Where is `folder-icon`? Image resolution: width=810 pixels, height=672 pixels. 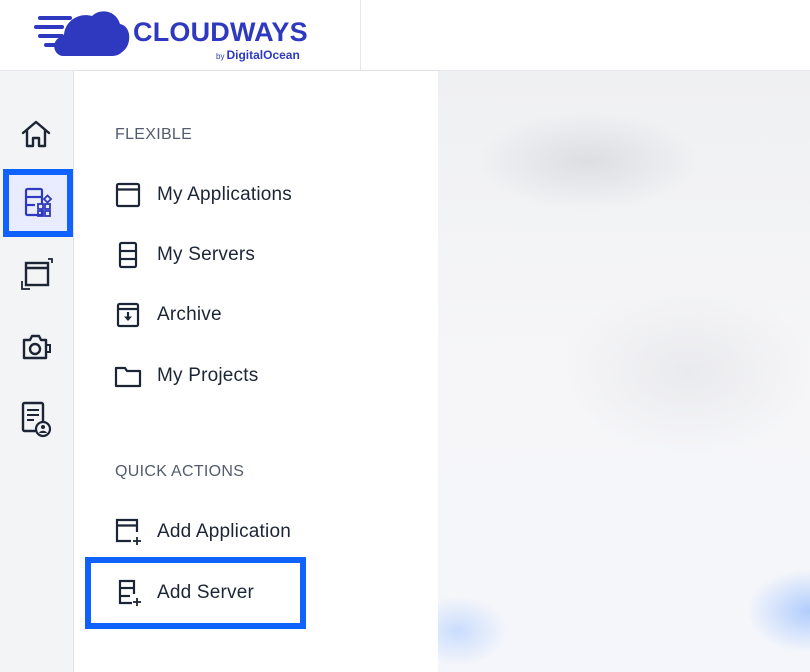 folder-icon is located at coordinates (130, 376).